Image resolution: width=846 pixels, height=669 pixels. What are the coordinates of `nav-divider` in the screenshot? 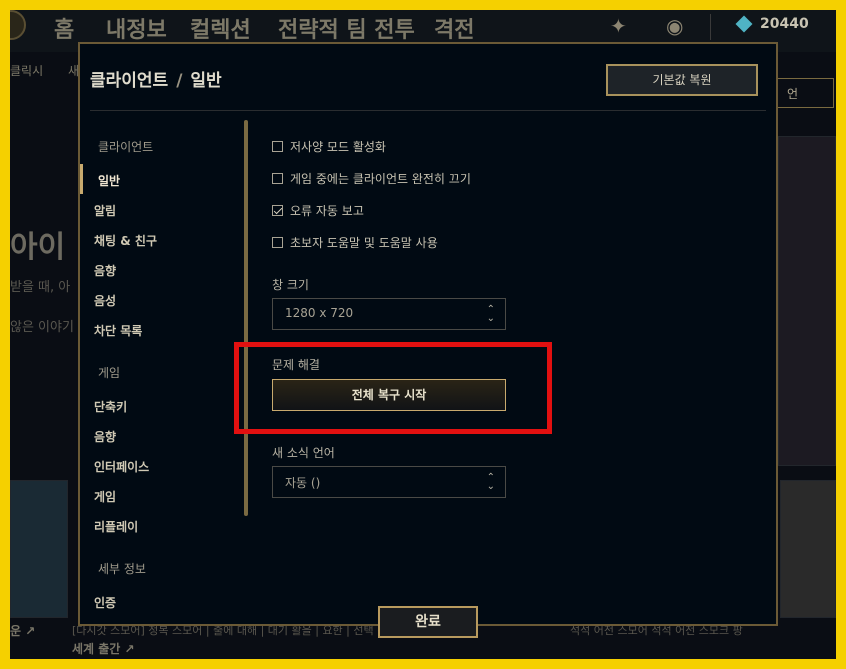 It's located at (710, 27).